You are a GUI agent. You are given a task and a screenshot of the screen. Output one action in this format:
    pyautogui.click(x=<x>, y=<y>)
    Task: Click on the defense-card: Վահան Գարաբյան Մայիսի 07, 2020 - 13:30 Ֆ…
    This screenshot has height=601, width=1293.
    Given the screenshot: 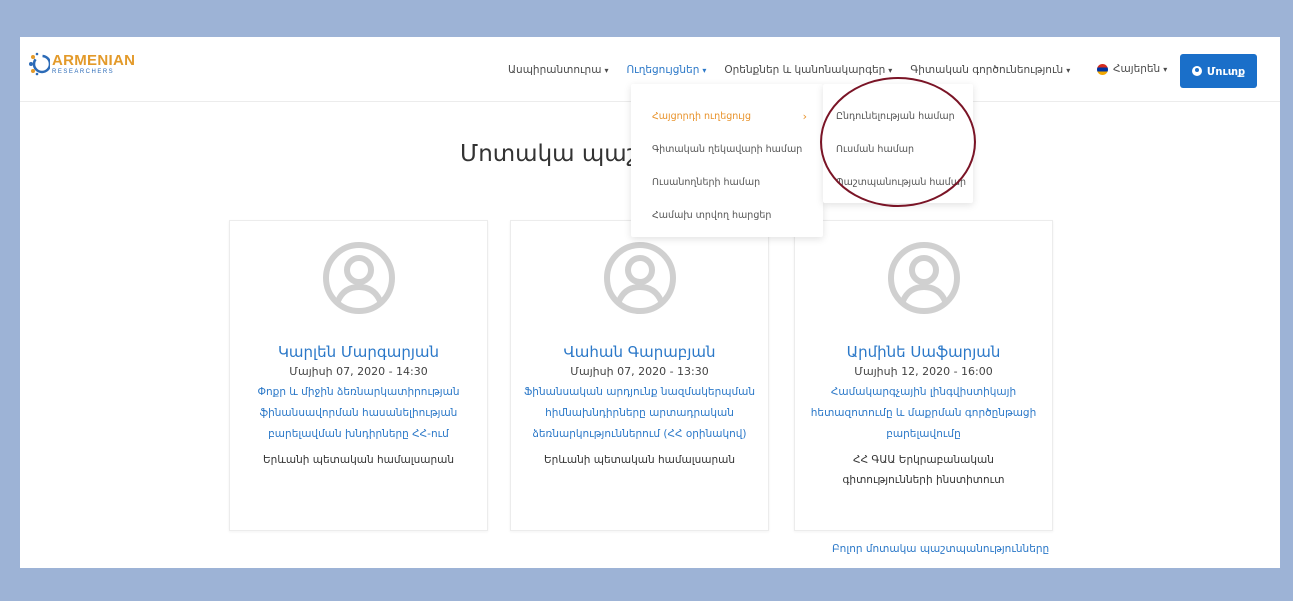 What is the action you would take?
    pyautogui.click(x=639, y=375)
    